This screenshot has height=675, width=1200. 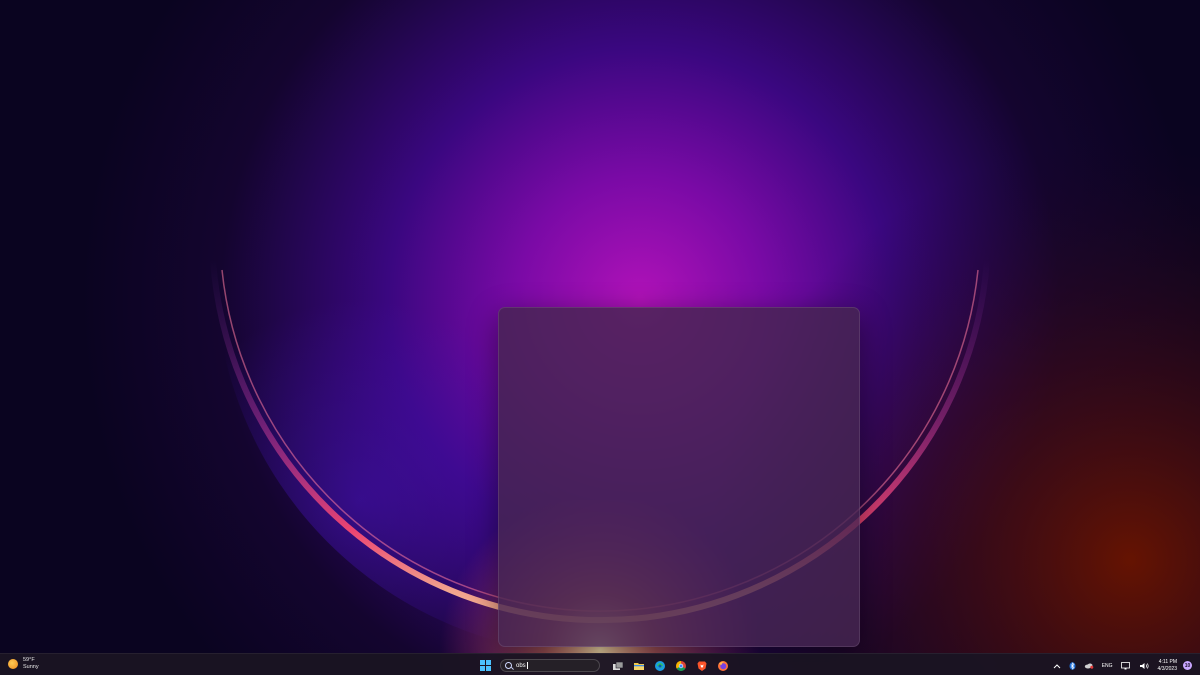 I want to click on folder-icon, so click(x=638, y=666).